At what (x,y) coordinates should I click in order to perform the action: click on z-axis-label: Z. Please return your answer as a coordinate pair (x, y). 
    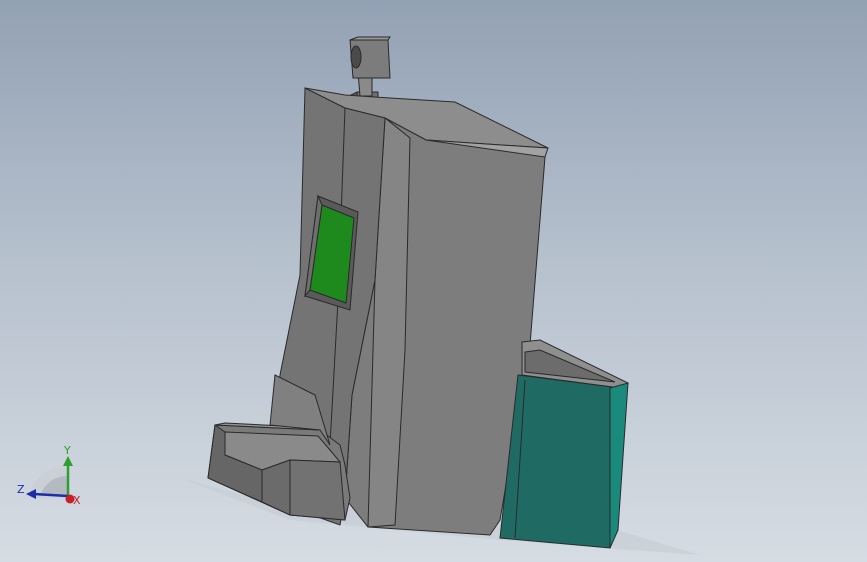
    Looking at the image, I should click on (21, 489).